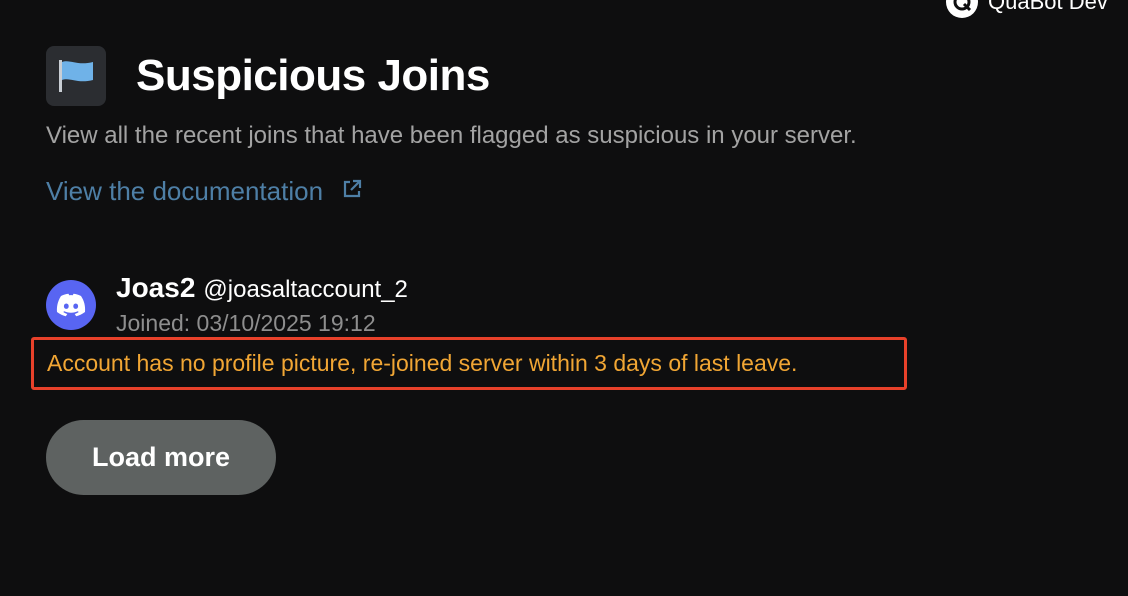 The image size is (1128, 596). What do you see at coordinates (156, 287) in the screenshot?
I see `username: Joas2` at bounding box center [156, 287].